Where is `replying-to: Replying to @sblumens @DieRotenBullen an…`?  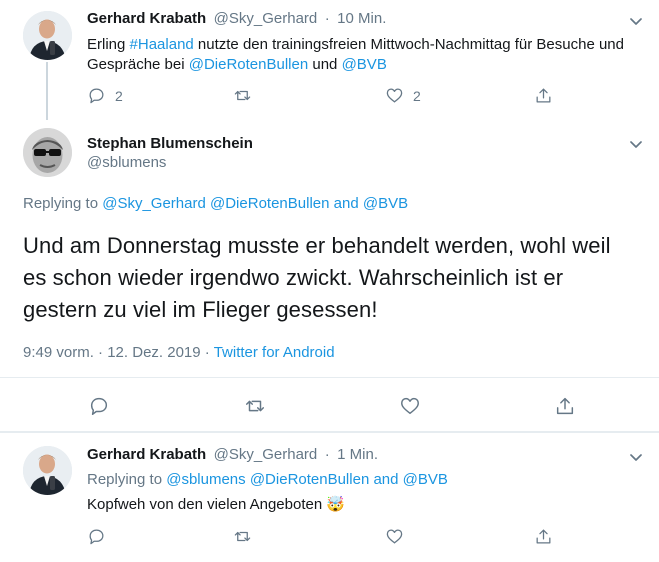 replying-to: Replying to @sblumens @DieRotenBullen an… is located at coordinates (267, 479).